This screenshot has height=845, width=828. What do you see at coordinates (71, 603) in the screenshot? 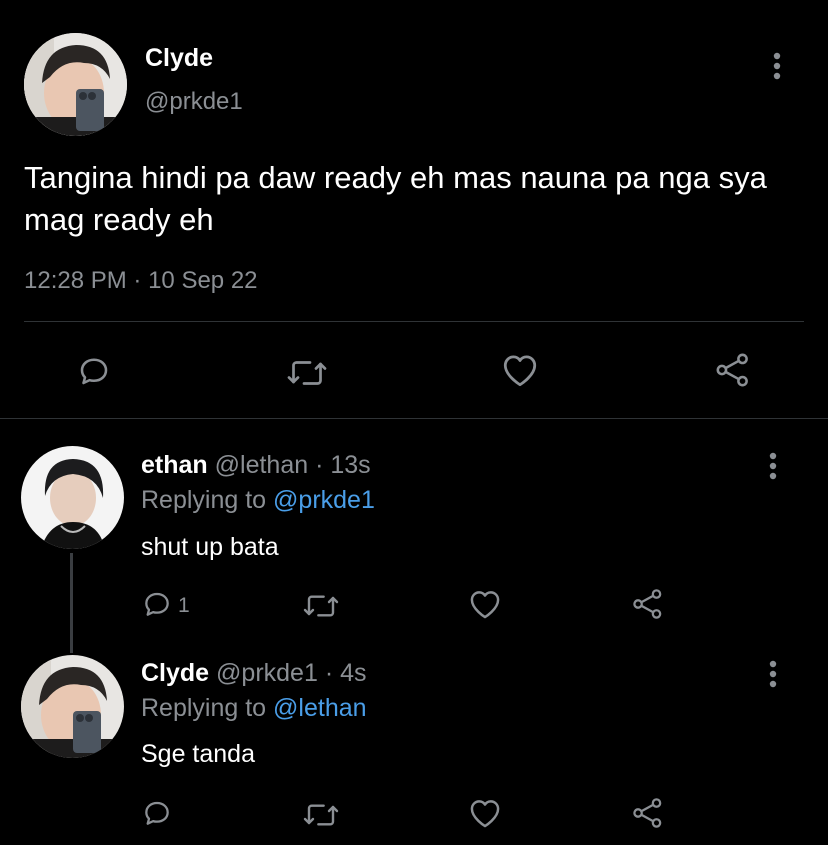
I see `thread-line` at bounding box center [71, 603].